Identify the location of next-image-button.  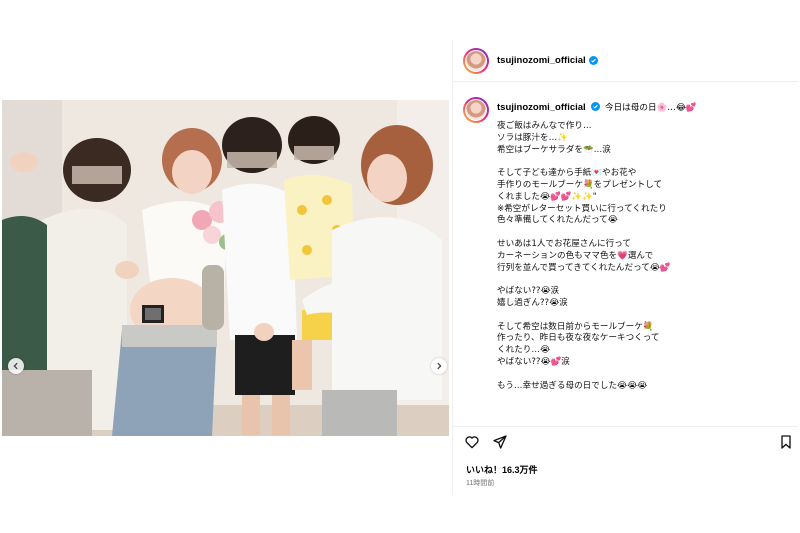
(439, 366).